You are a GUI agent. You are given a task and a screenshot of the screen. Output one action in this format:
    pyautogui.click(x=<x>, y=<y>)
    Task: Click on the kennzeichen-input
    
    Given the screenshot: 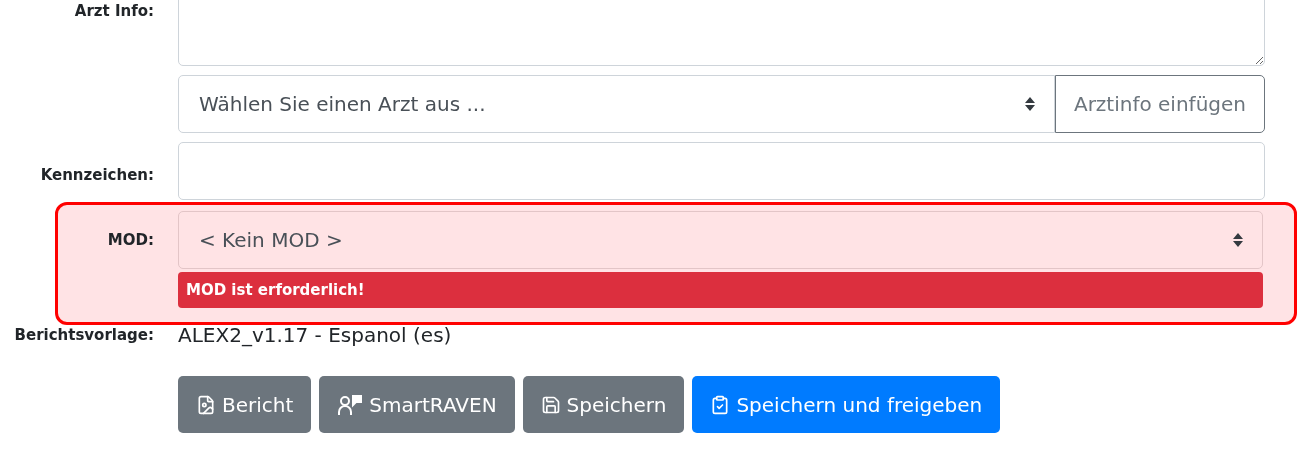 What is the action you would take?
    pyautogui.click(x=721, y=171)
    